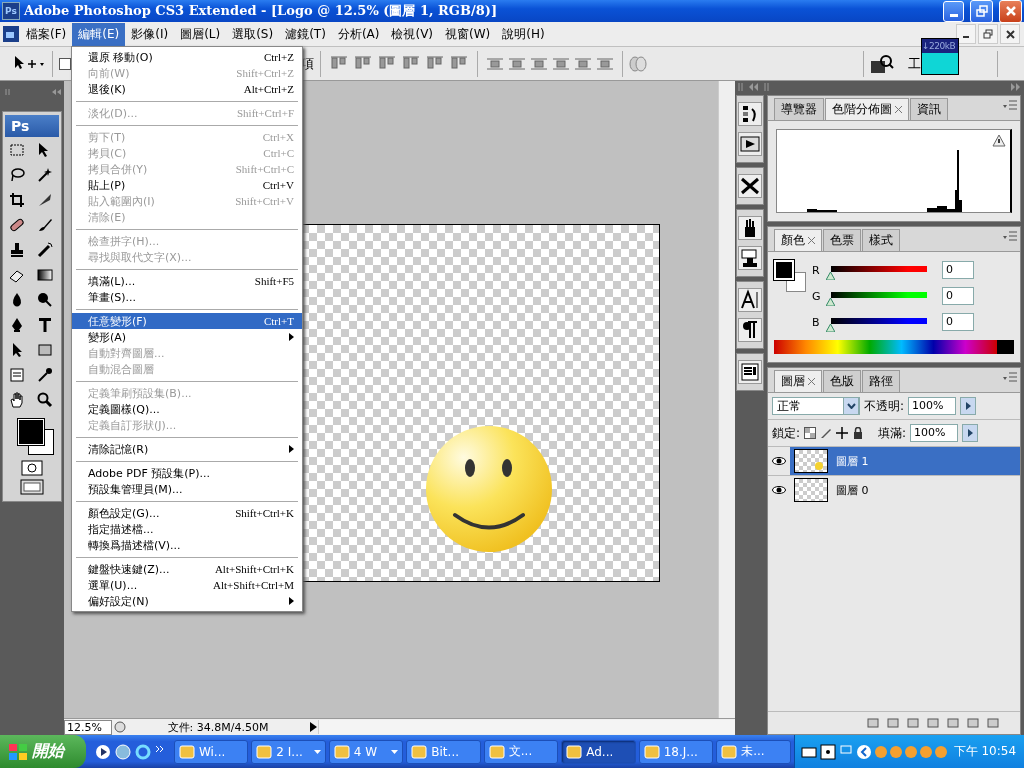 Image resolution: width=1024 pixels, height=768 pixels. Describe the element at coordinates (187, 337) in the screenshot. I see `menu-item: 變形(A)` at that location.